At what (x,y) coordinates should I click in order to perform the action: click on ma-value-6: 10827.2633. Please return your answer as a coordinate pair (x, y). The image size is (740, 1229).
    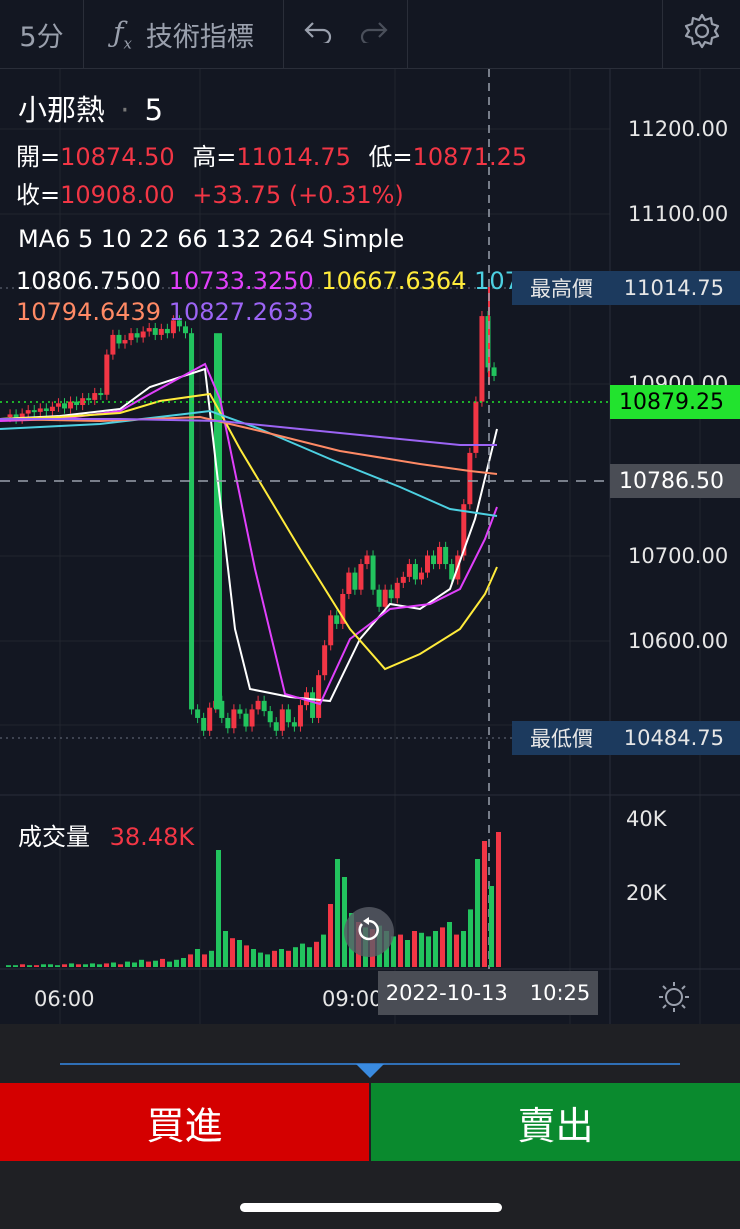
    Looking at the image, I should click on (241, 312).